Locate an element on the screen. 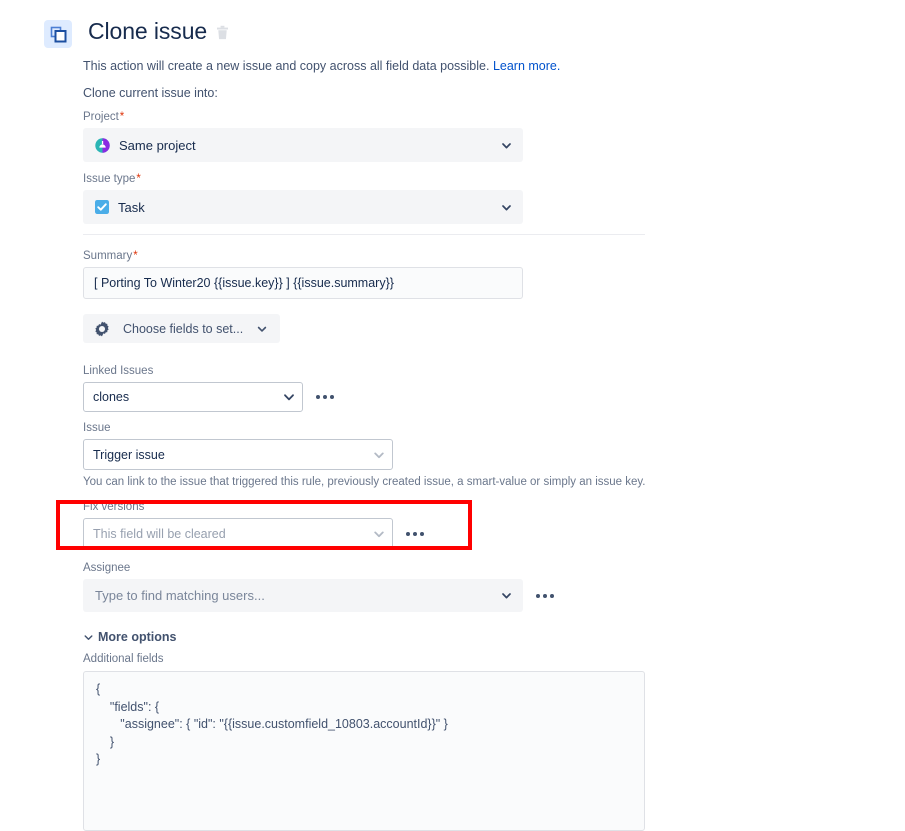  additional-fields-label: Additional fields is located at coordinates (123, 659).